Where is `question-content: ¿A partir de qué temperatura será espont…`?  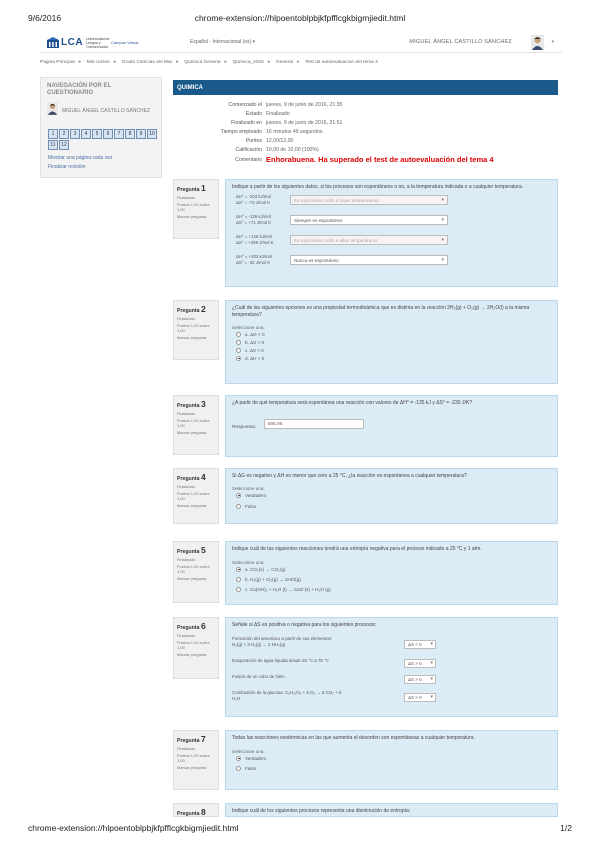
question-content: ¿A partir de qué temperatura será espont… is located at coordinates (391, 426).